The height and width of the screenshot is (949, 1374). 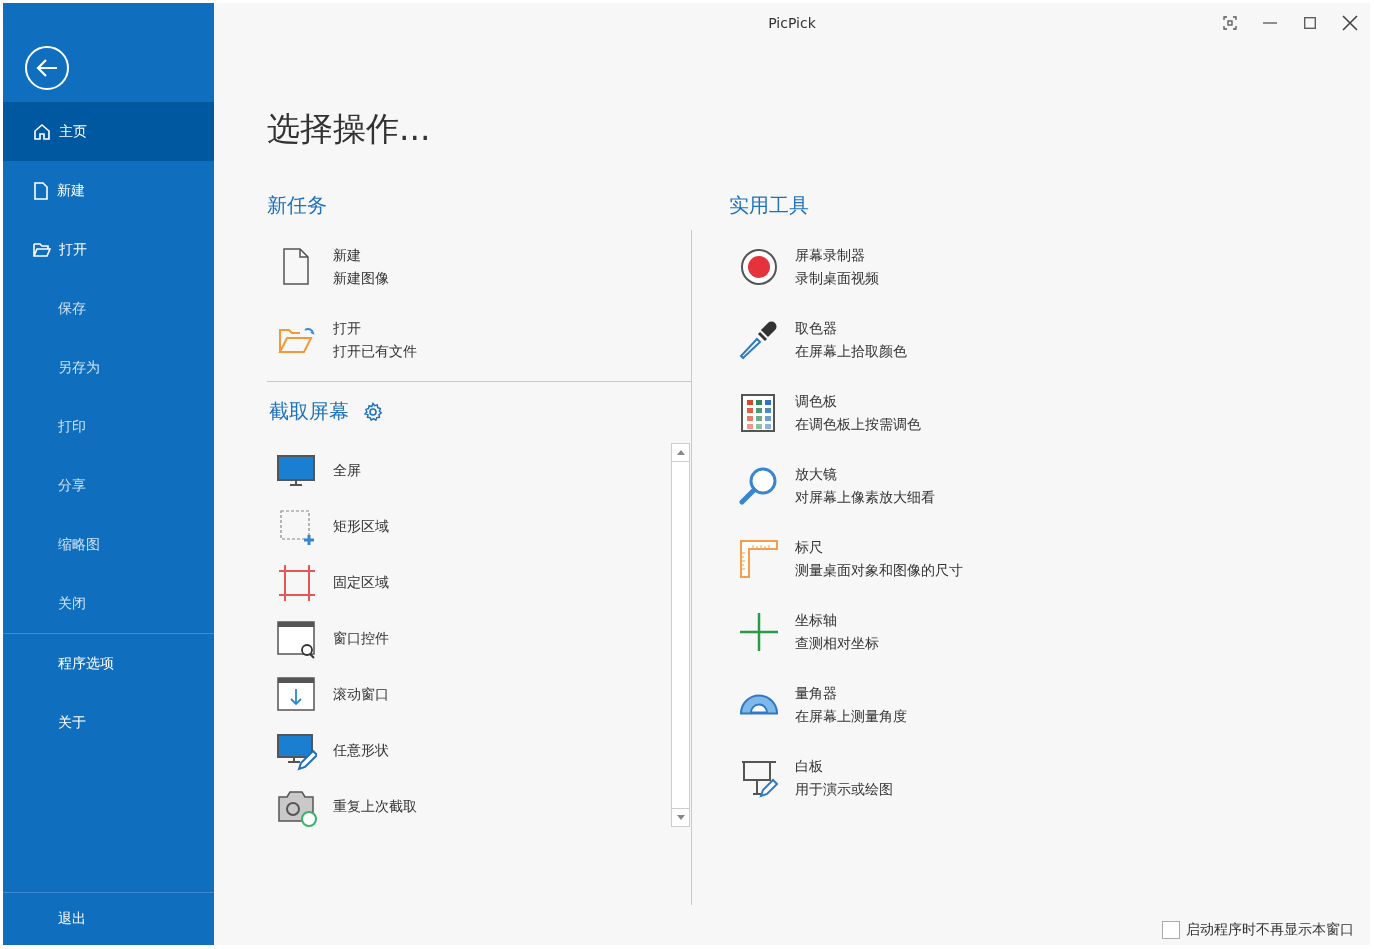 What do you see at coordinates (469, 471) in the screenshot?
I see `capture-item: 全屏` at bounding box center [469, 471].